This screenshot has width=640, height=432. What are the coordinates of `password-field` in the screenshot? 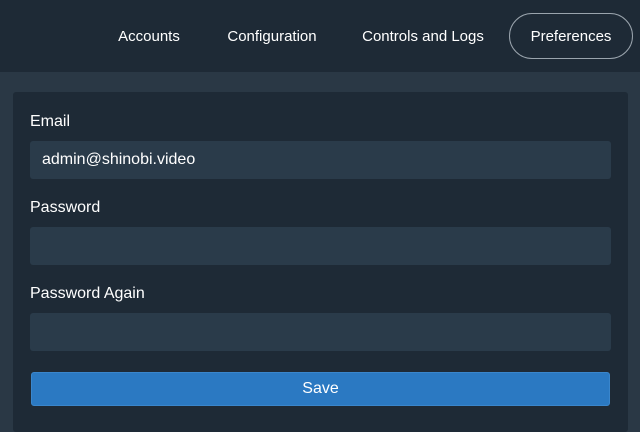 It's located at (320, 246).